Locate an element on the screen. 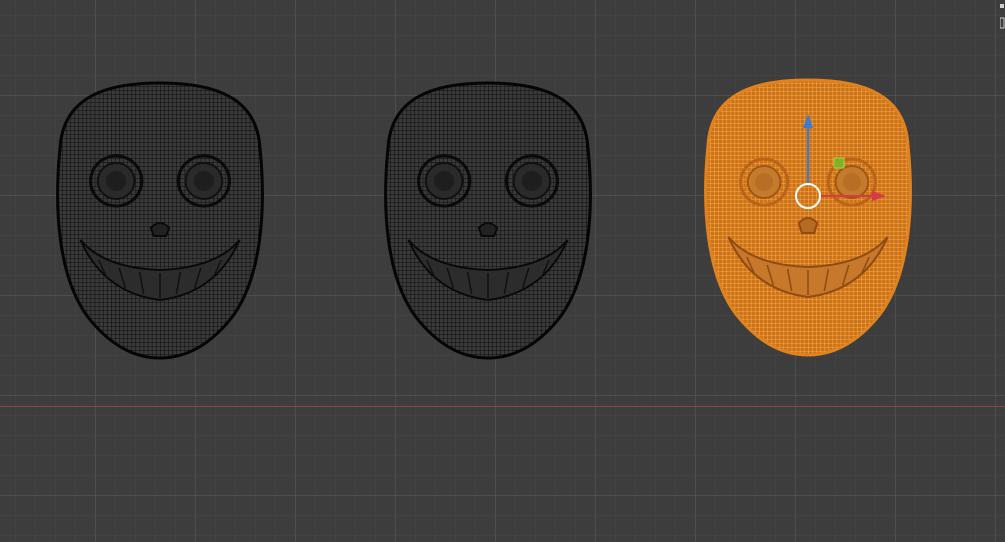 This screenshot has width=1005, height=542. gizmo-y-plane-handle is located at coordinates (839, 163).